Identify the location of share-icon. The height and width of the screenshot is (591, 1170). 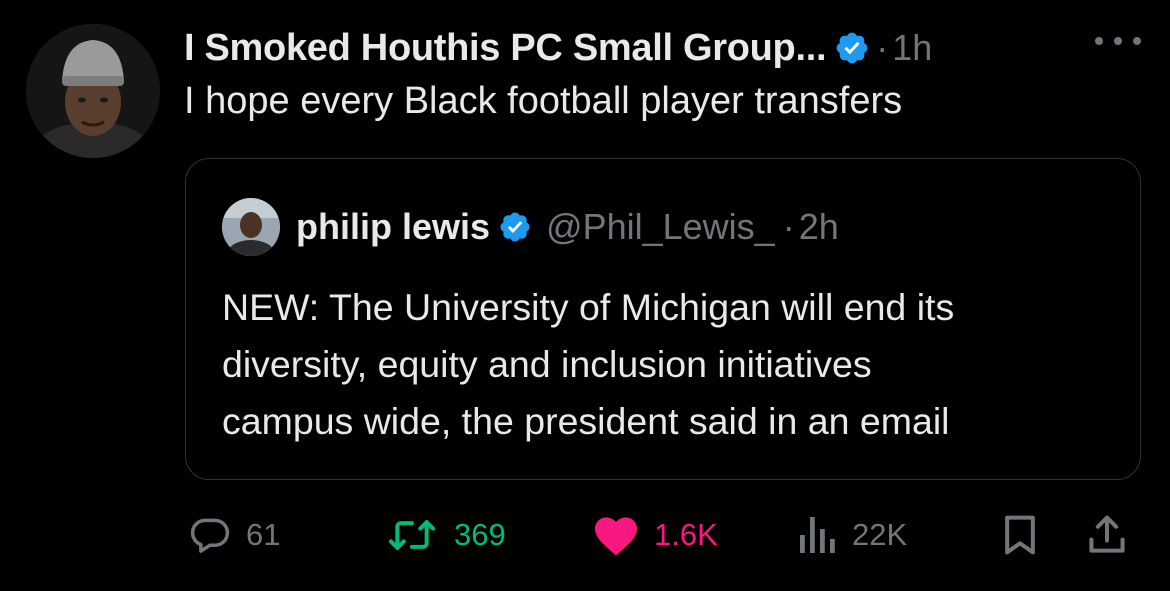
(1107, 534).